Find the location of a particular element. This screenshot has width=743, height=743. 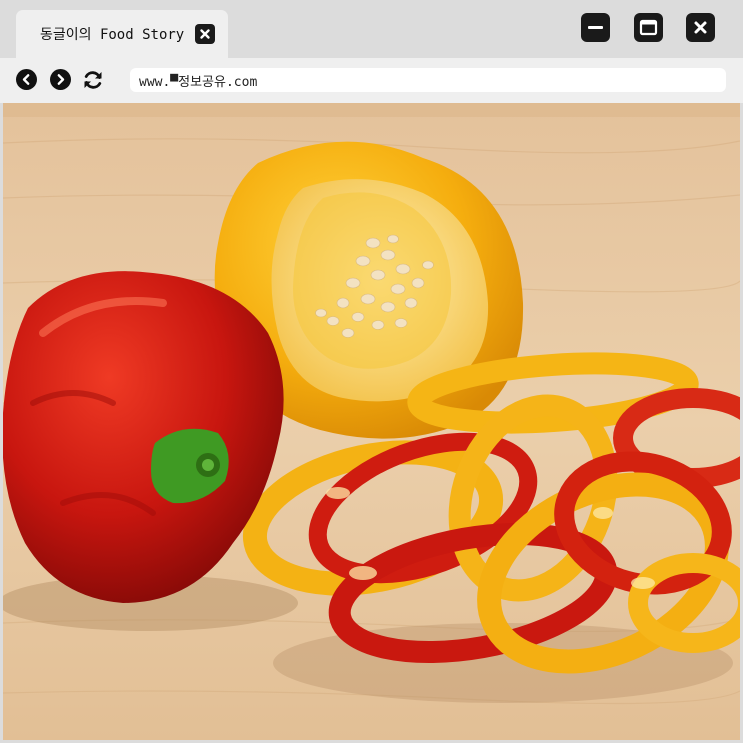

back-button is located at coordinates (26, 79).